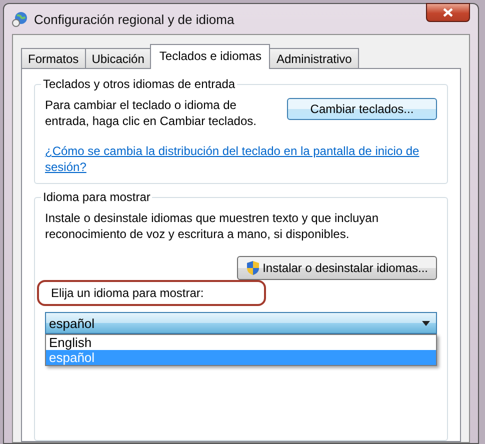 This screenshot has width=485, height=444. I want to click on close-icon, so click(448, 12).